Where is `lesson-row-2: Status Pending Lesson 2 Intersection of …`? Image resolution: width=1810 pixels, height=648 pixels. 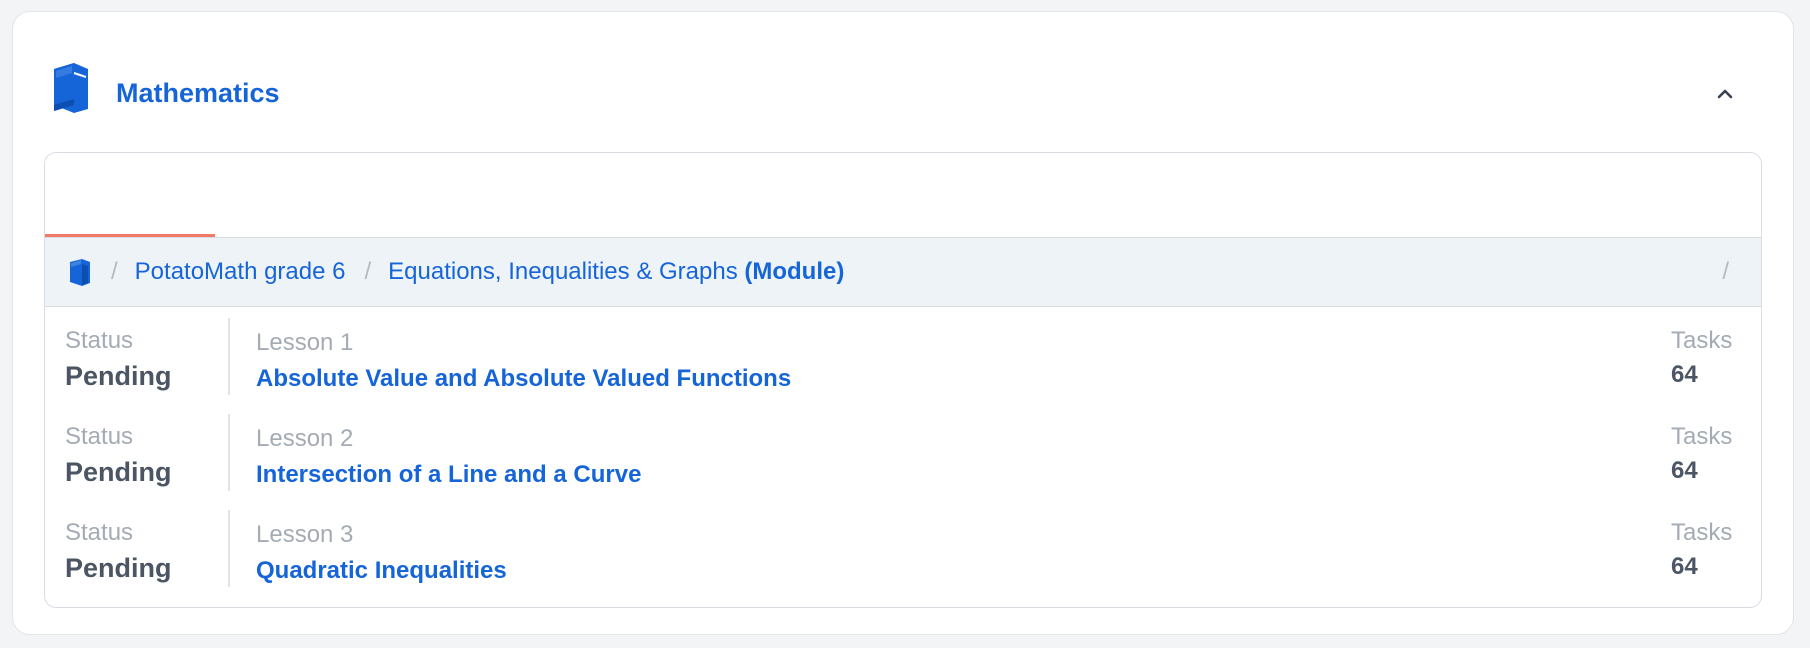
lesson-row-2: Status Pending Lesson 2 Intersection of … is located at coordinates (903, 451).